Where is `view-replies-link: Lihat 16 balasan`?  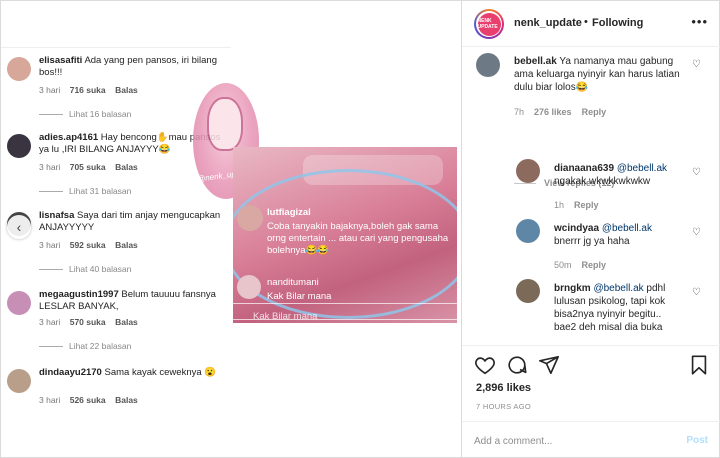
view-replies-link: Lihat 16 balasan is located at coordinates (85, 114).